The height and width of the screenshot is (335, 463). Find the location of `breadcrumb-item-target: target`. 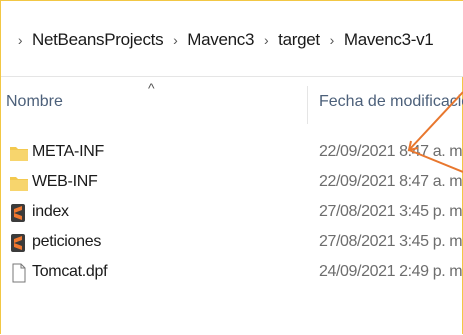

breadcrumb-item-target: target is located at coordinates (299, 40).